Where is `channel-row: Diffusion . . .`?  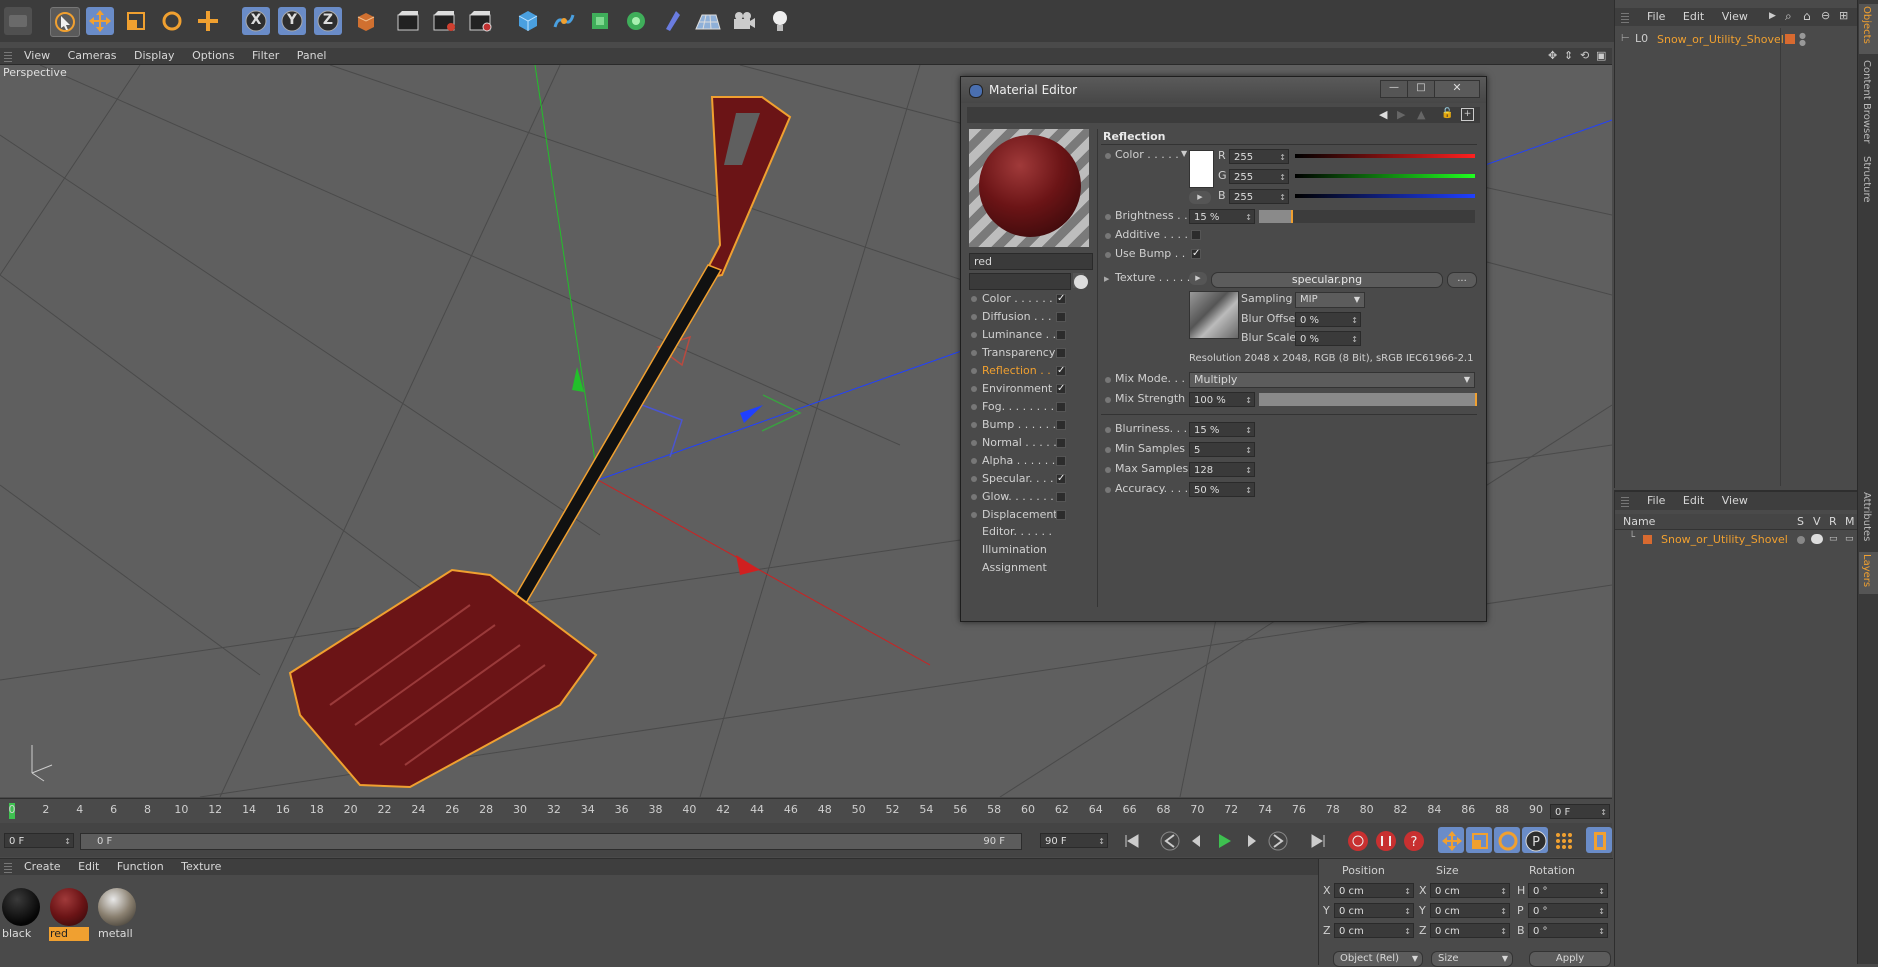 channel-row: Diffusion . . . is located at coordinates (1029, 317).